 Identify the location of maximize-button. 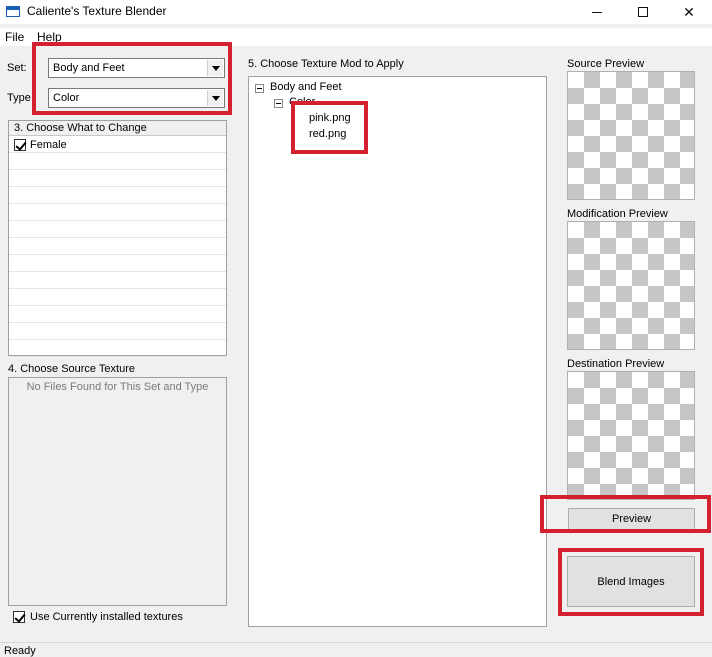
(643, 12).